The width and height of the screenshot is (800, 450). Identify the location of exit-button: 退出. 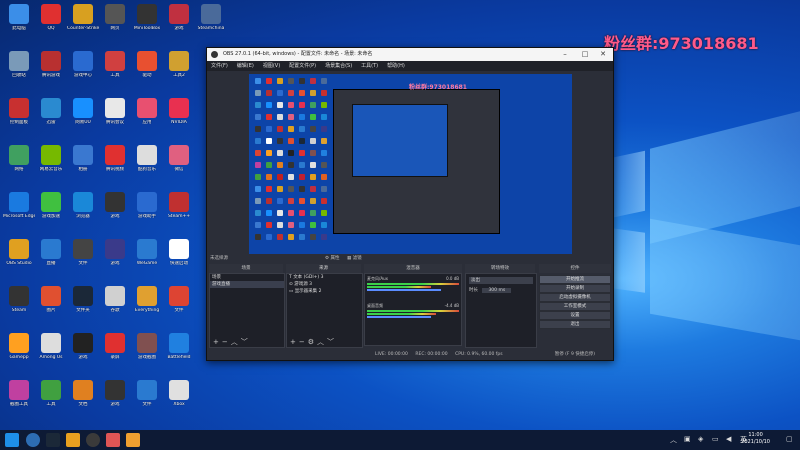
(575, 324).